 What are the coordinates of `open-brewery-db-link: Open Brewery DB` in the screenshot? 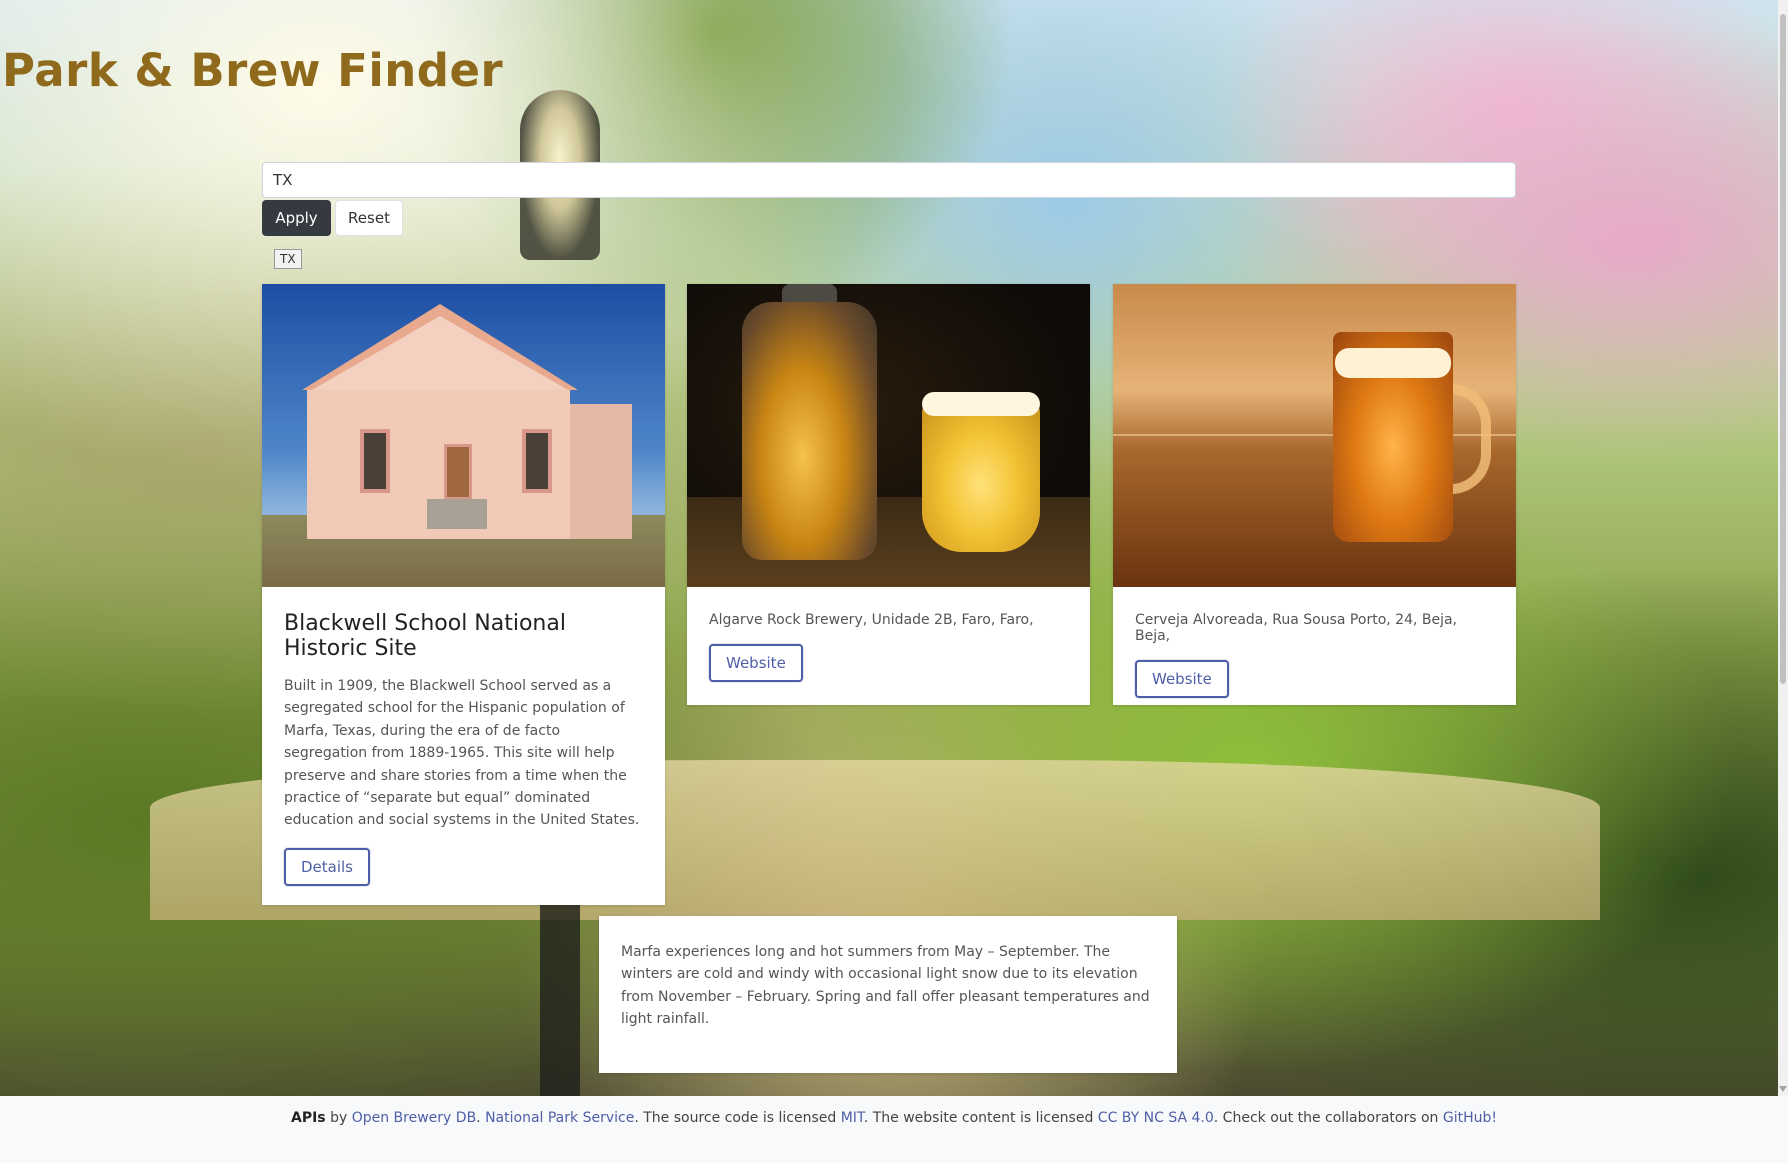 It's located at (414, 1118).